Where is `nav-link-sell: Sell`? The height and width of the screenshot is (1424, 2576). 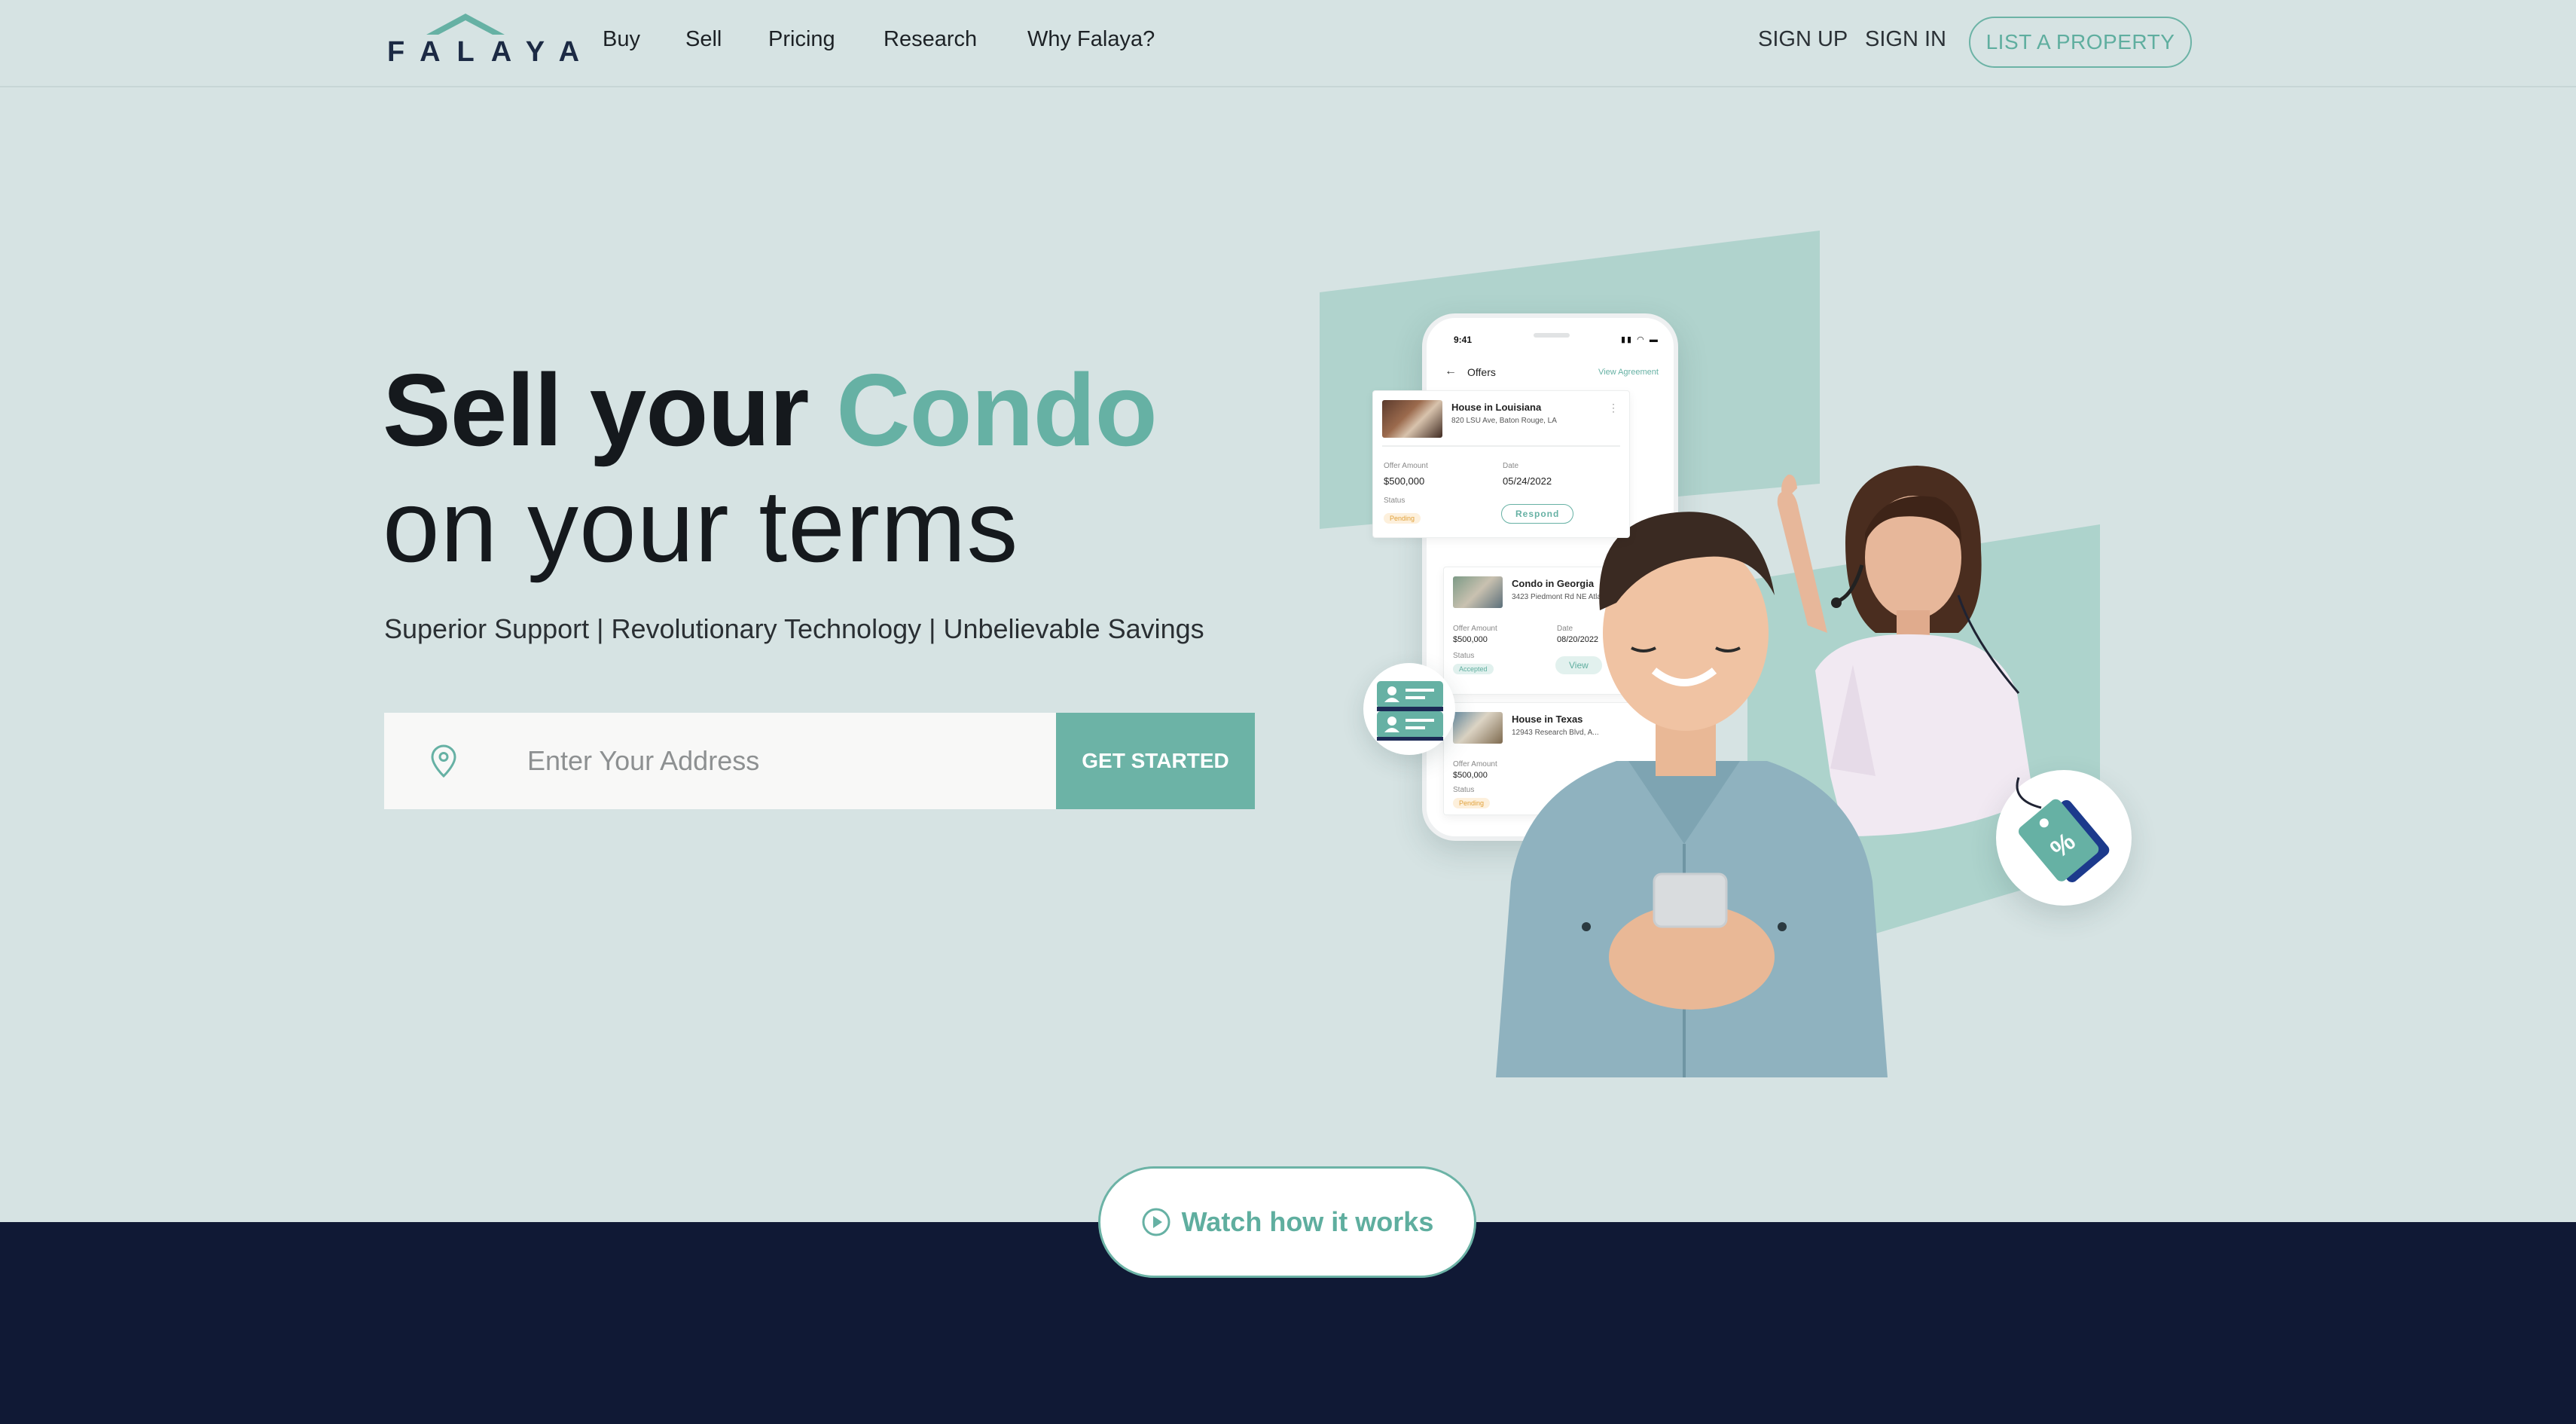 nav-link-sell: Sell is located at coordinates (704, 39).